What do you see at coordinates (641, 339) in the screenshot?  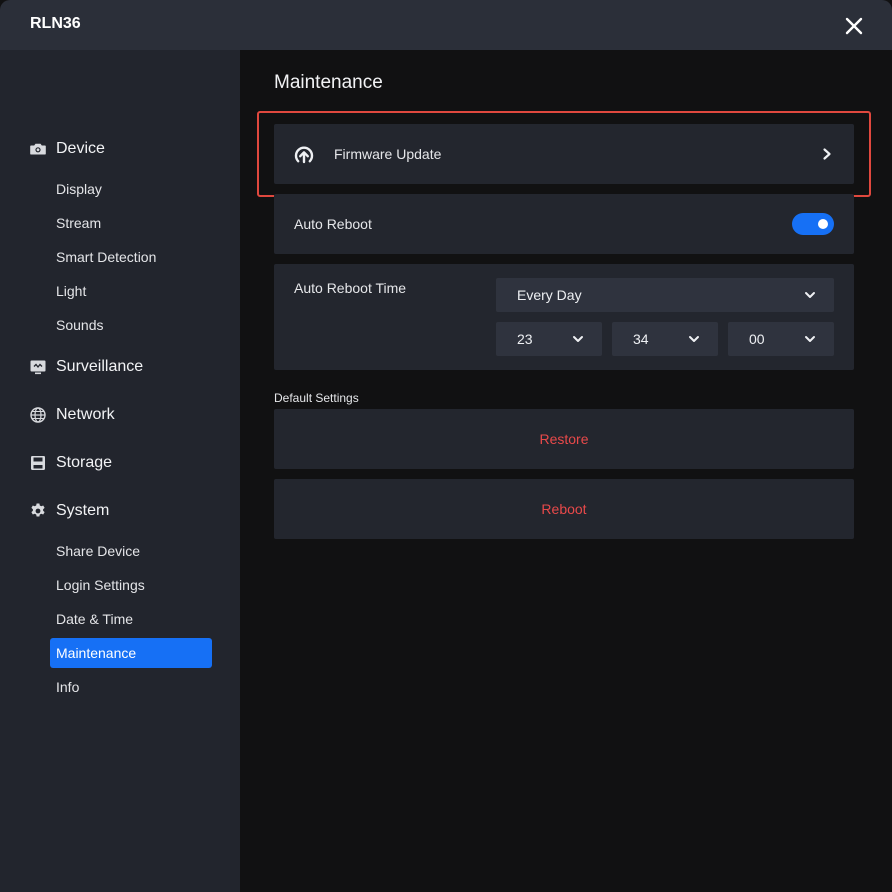 I see `minute-value: 34` at bounding box center [641, 339].